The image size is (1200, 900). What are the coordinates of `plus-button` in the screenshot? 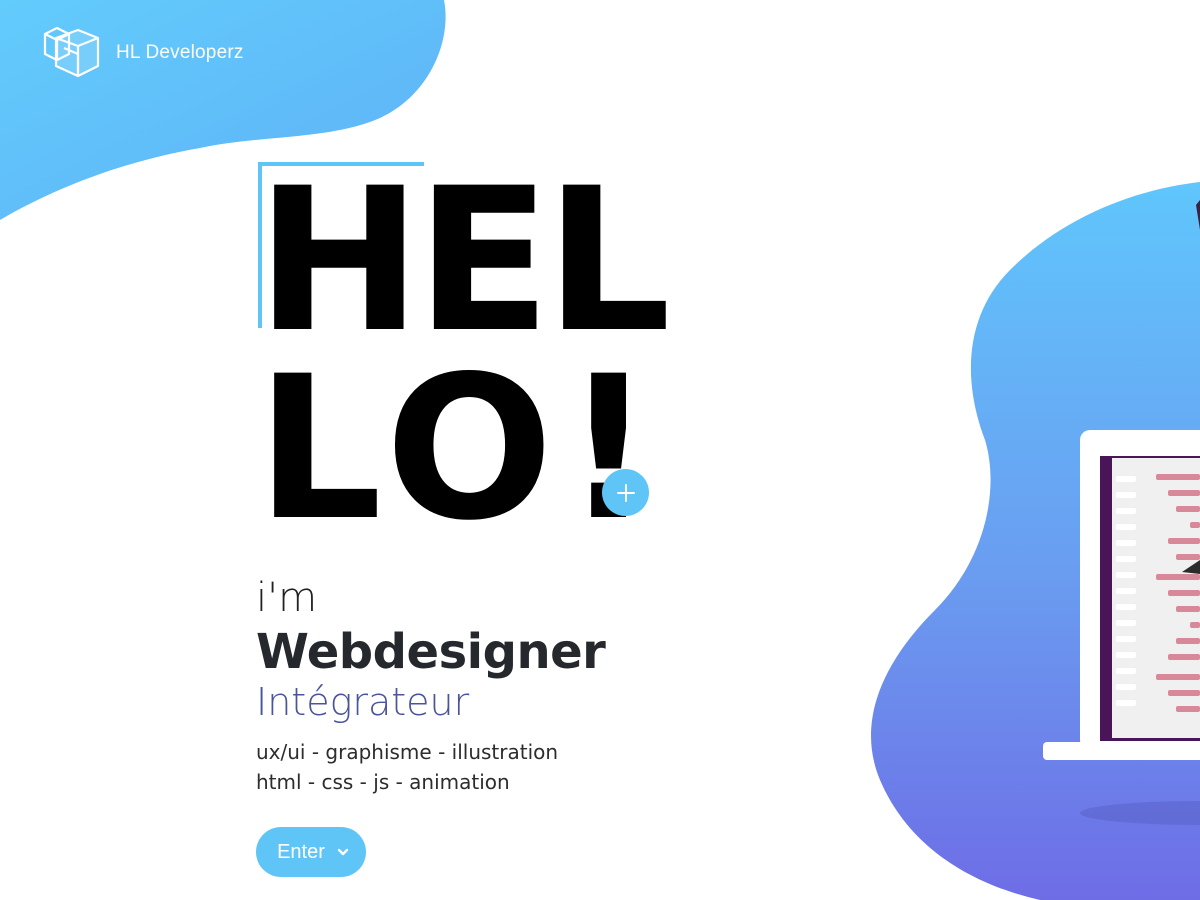 It's located at (625, 492).